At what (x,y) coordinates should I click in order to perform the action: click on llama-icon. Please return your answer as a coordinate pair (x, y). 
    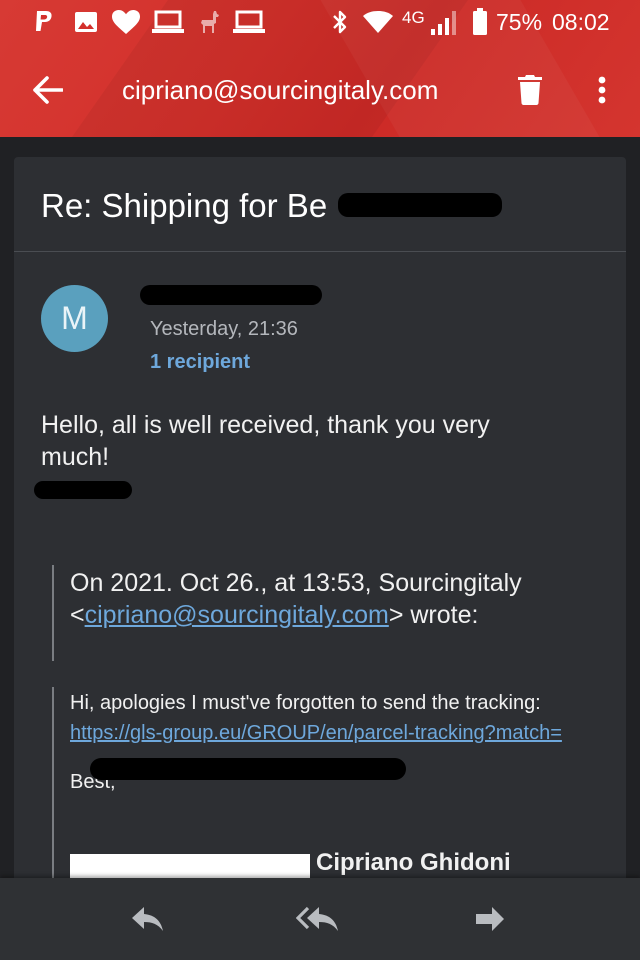
    Looking at the image, I should click on (209, 22).